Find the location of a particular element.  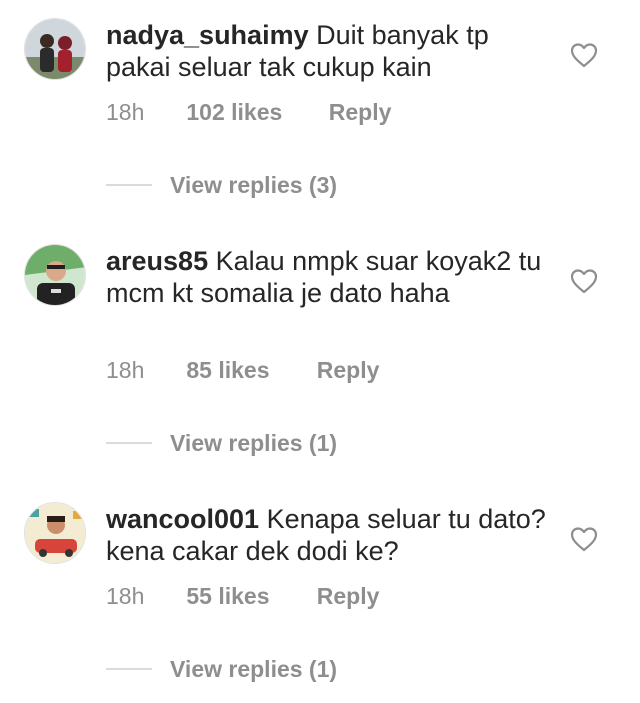

comment-likes: 102 likes is located at coordinates (254, 112).